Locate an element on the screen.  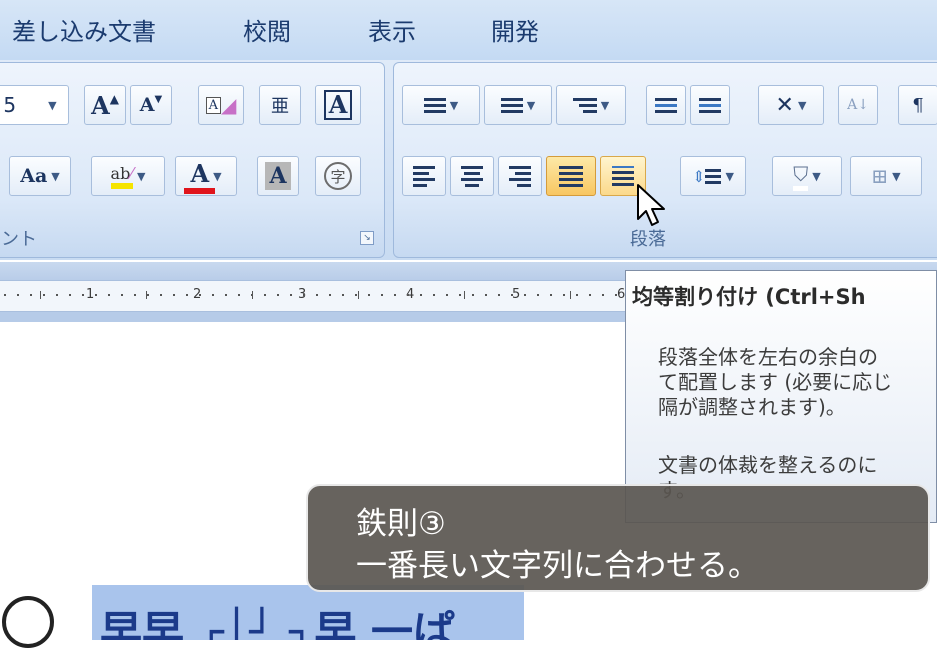
enclosed-character is located at coordinates (28, 622).